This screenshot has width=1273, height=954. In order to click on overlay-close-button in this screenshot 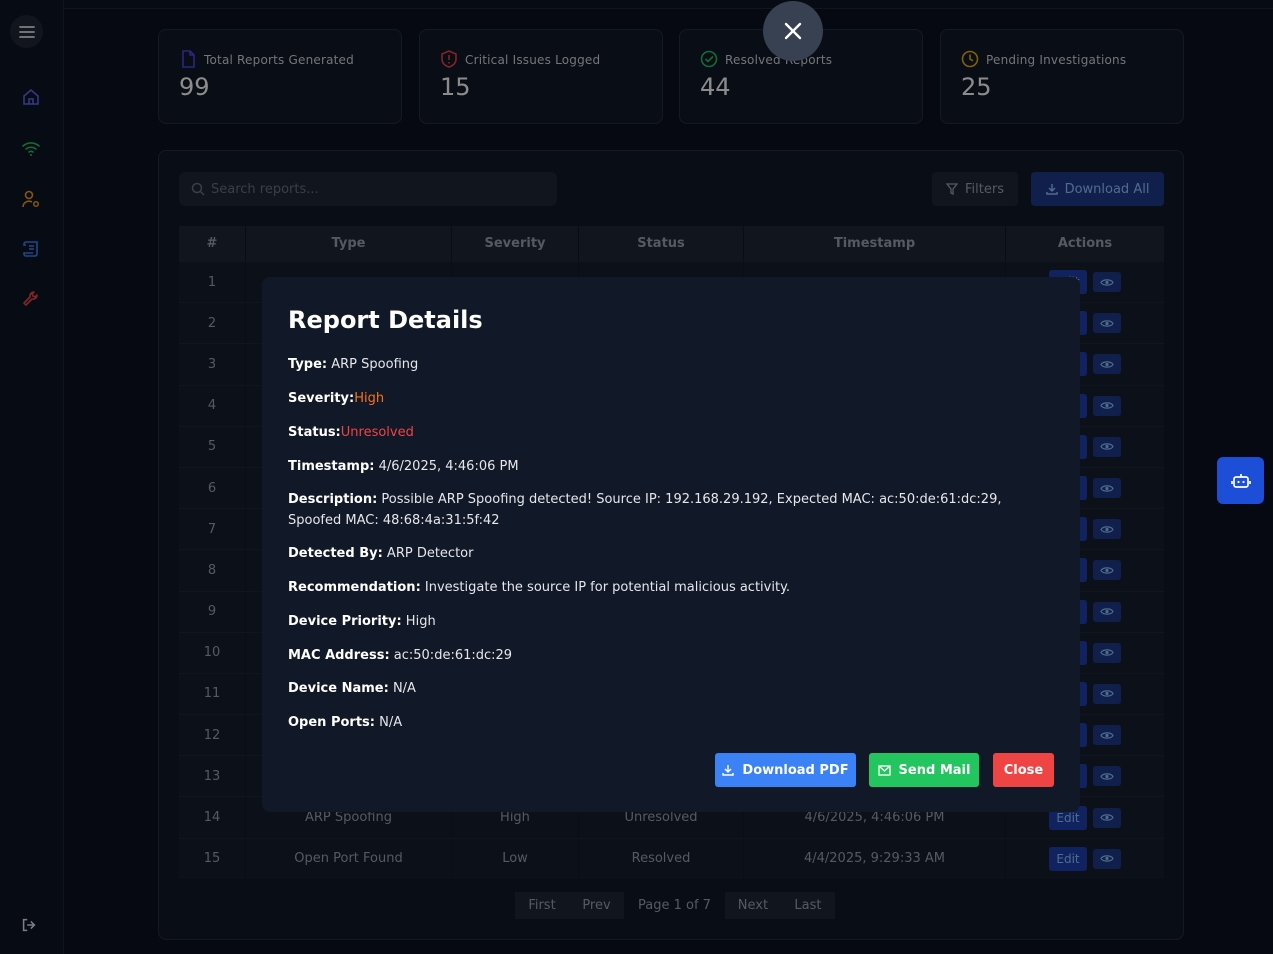, I will do `click(793, 31)`.